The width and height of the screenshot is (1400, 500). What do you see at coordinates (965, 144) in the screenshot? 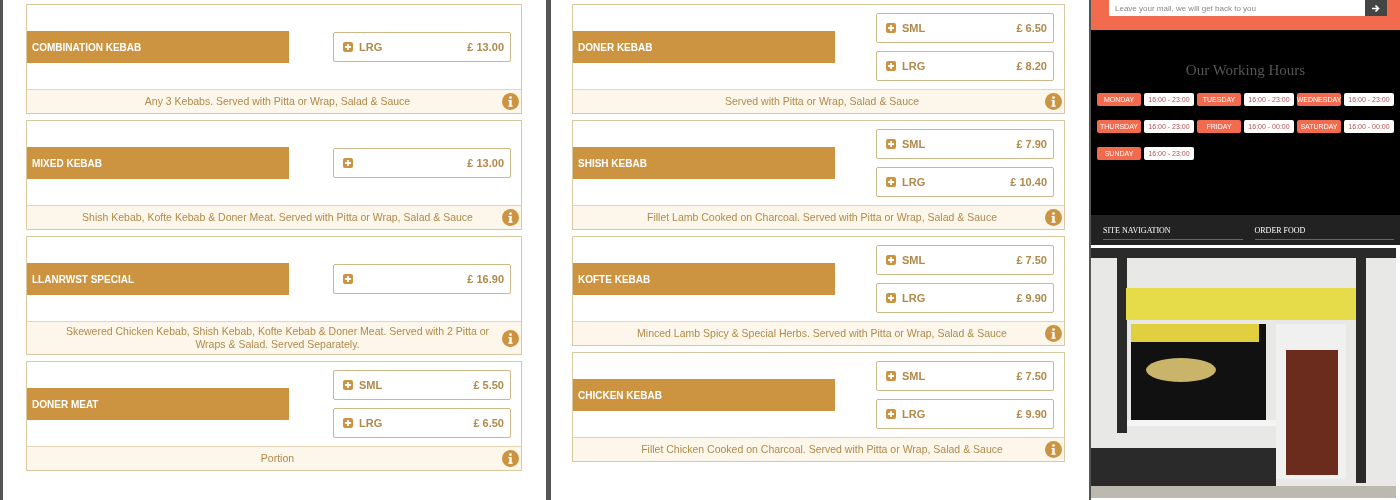
I see `price-option-button: SML £ 7.90` at bounding box center [965, 144].